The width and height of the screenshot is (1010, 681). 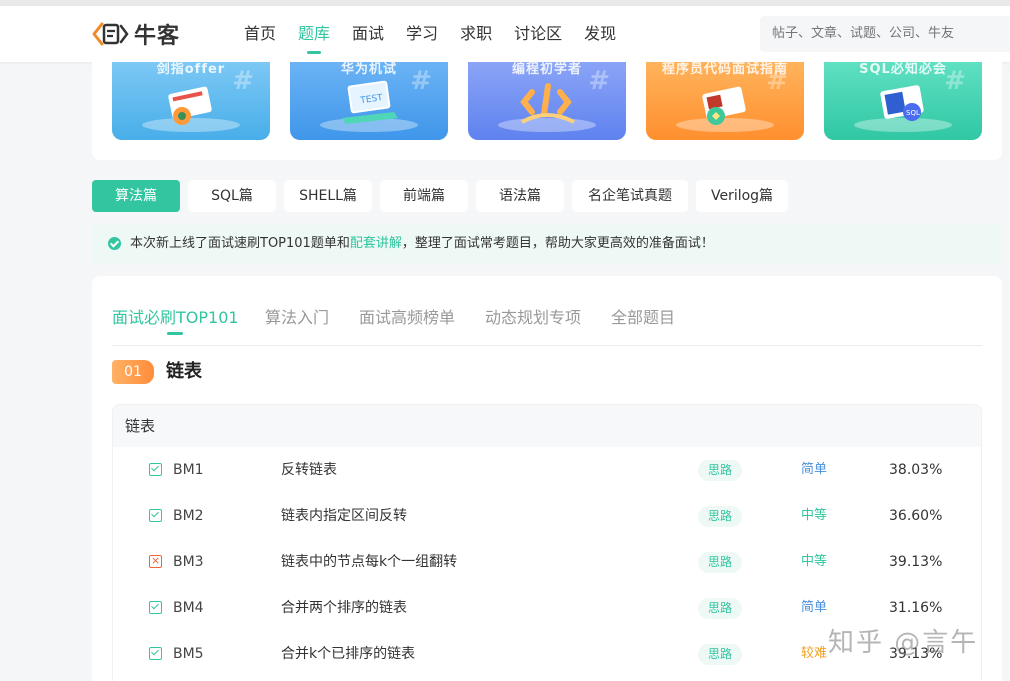 What do you see at coordinates (476, 34) in the screenshot?
I see `nav-jobs: 求职` at bounding box center [476, 34].